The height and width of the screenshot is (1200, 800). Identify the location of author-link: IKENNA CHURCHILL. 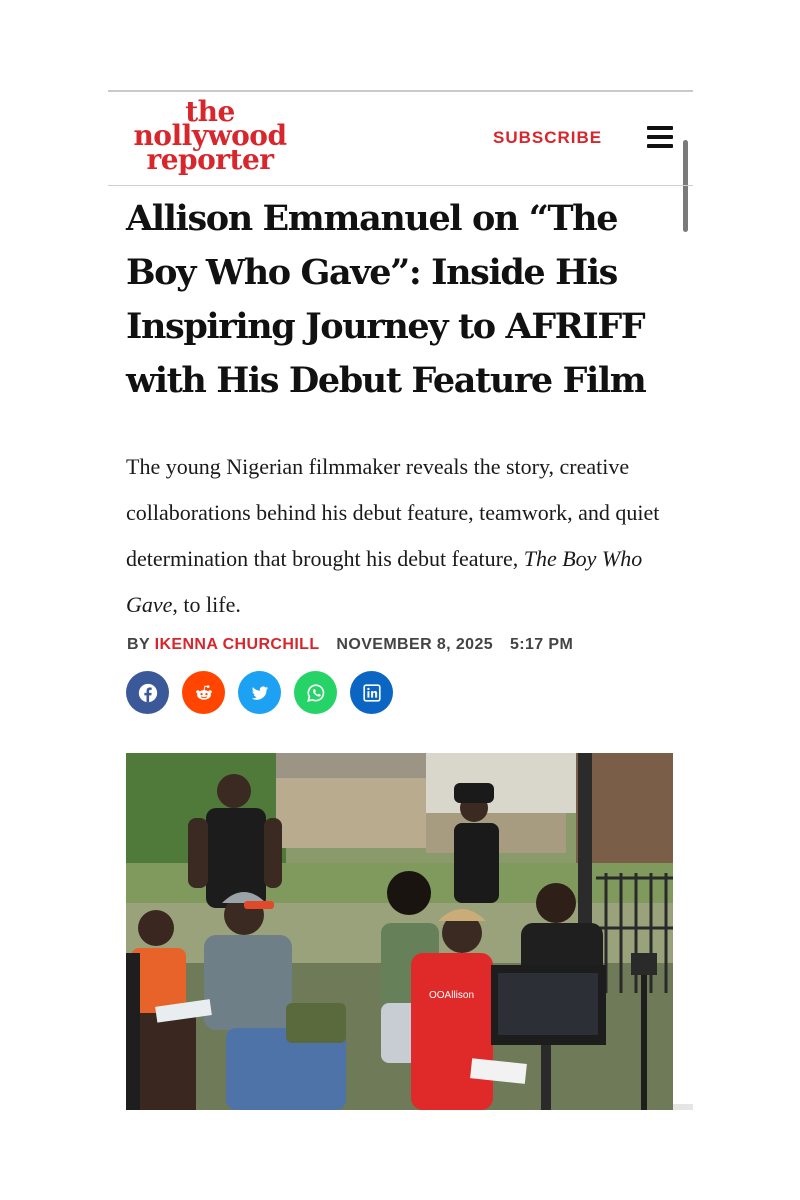
(237, 644).